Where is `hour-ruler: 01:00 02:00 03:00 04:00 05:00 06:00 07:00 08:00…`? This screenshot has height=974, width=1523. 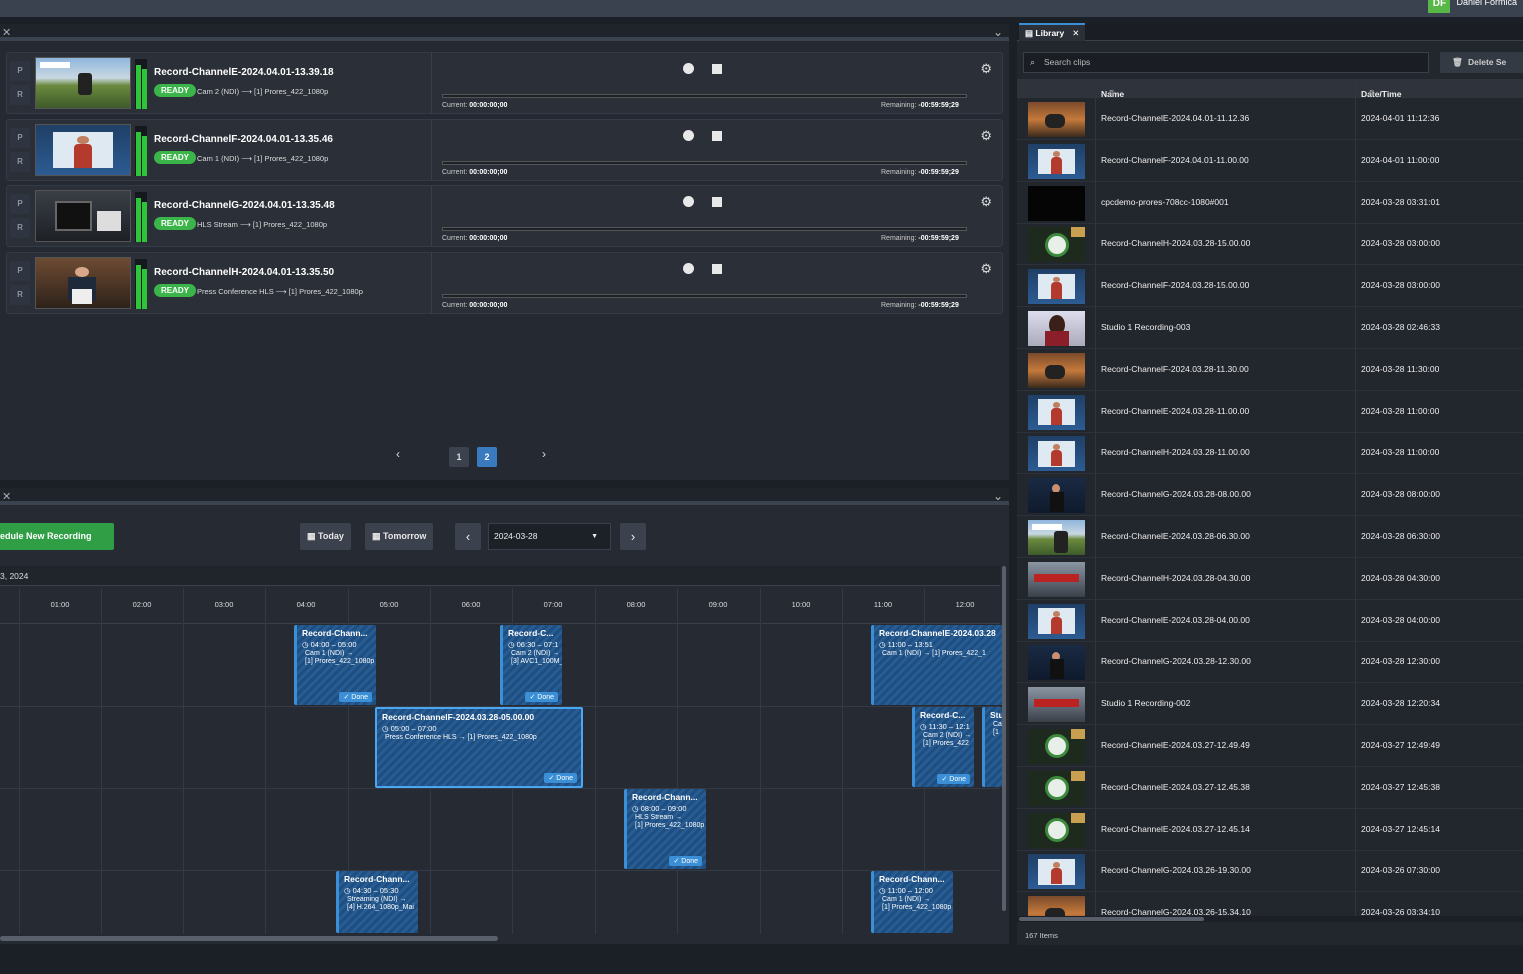
hour-ruler: 01:00 02:00 03:00 04:00 05:00 06:00 07:00 08:00… is located at coordinates (500, 606).